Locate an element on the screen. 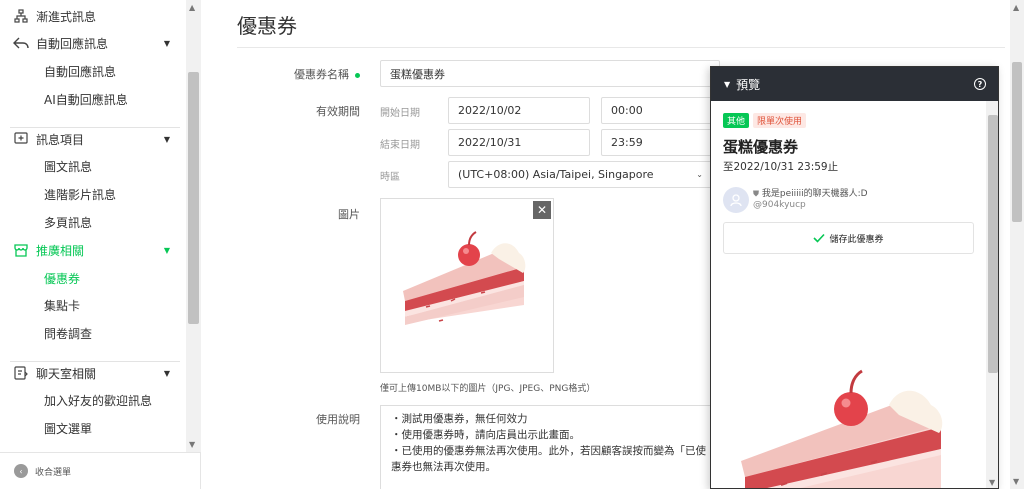  title-divider is located at coordinates (621, 47).